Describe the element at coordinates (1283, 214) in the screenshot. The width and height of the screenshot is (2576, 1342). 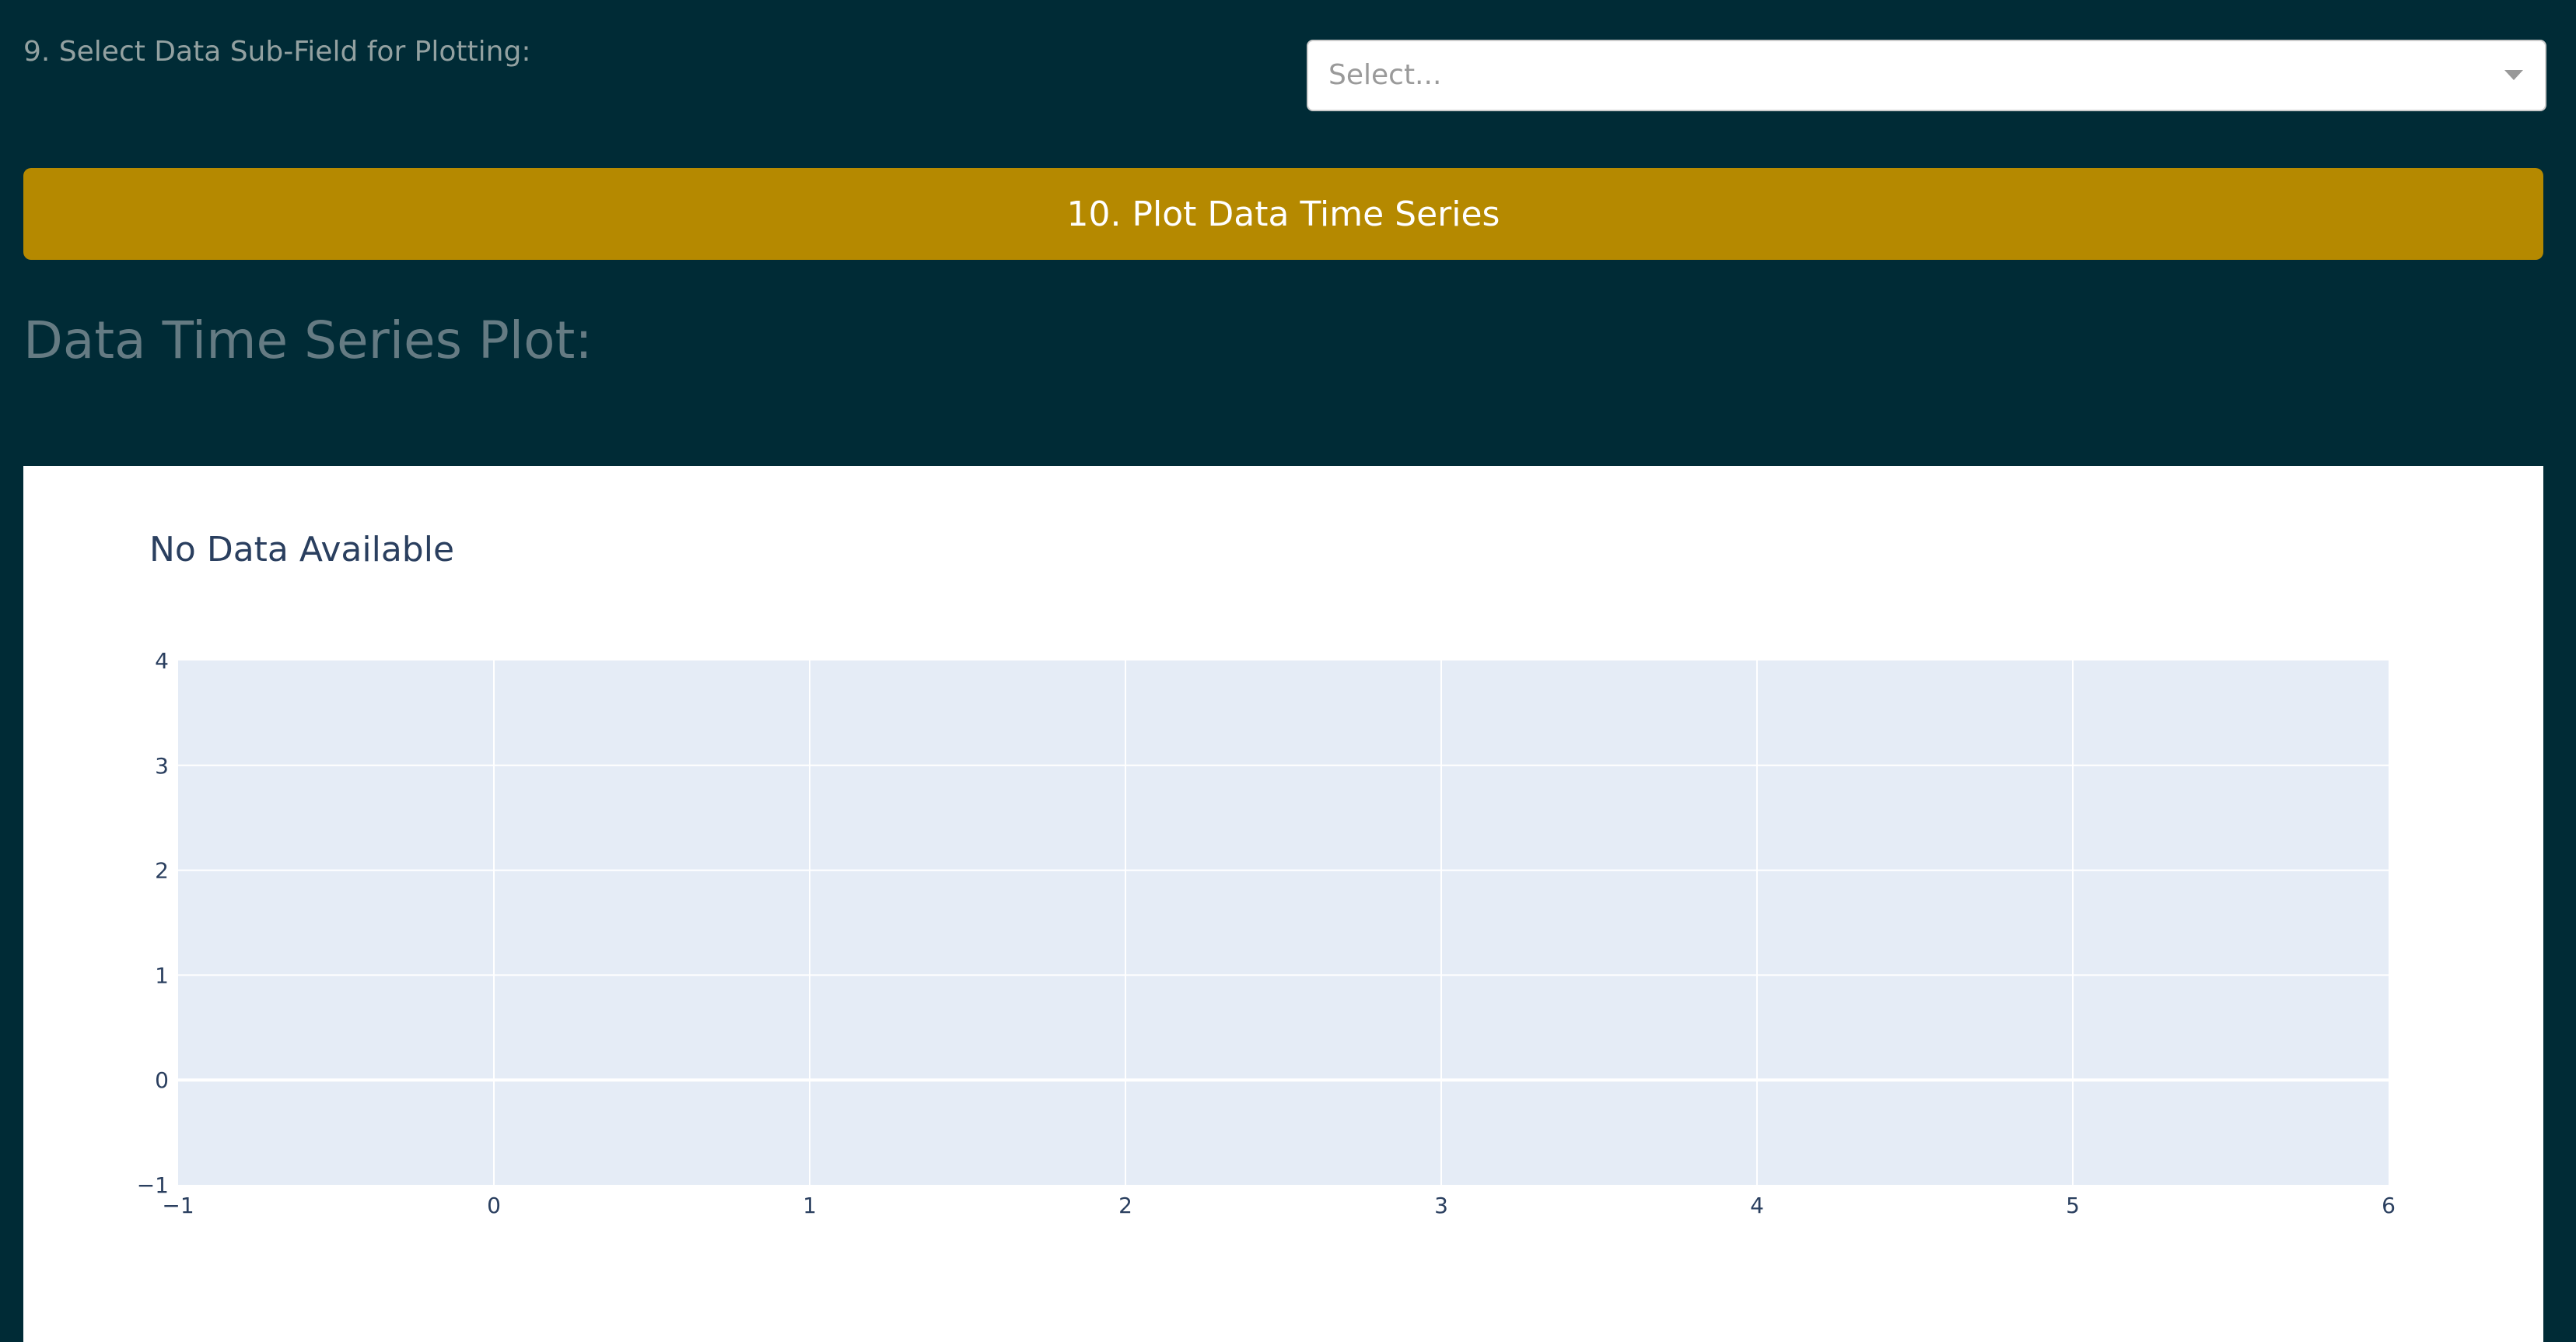
I see `plot-time-series-button: 10. Plot Data Time Series` at that location.